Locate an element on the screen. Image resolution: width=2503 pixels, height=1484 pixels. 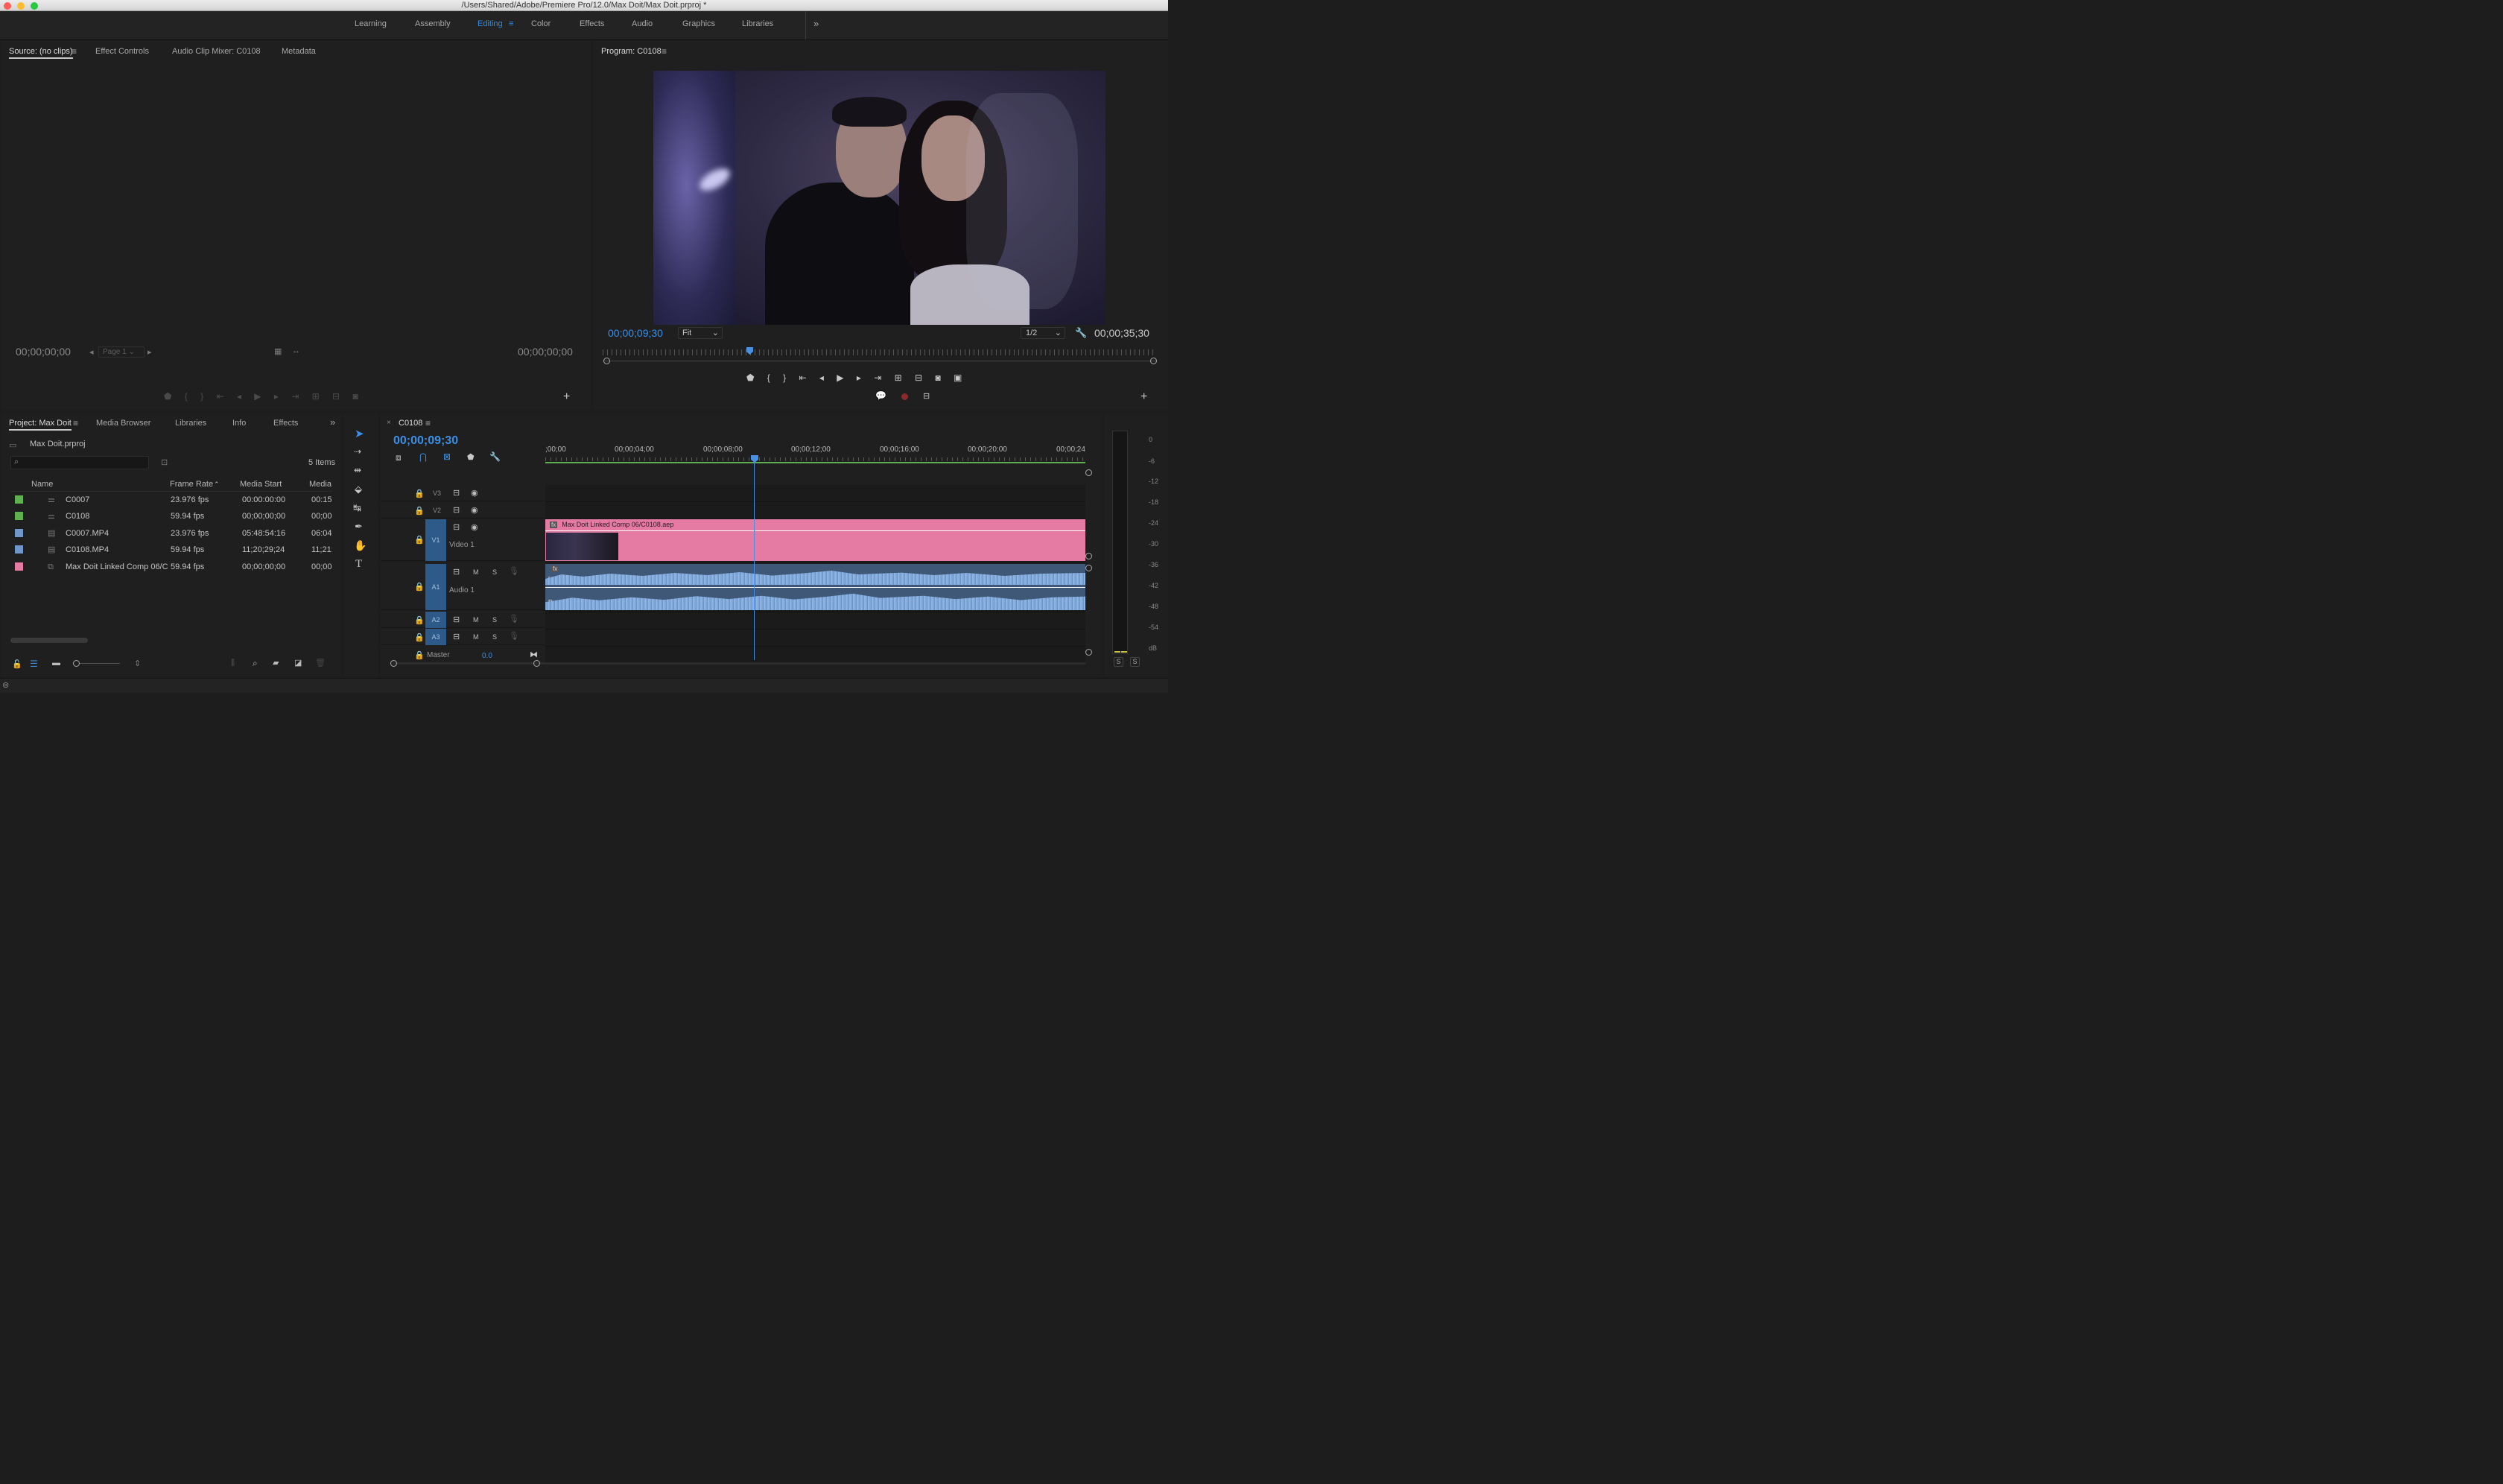
workspace-effects: Effects is located at coordinates (592, 24).